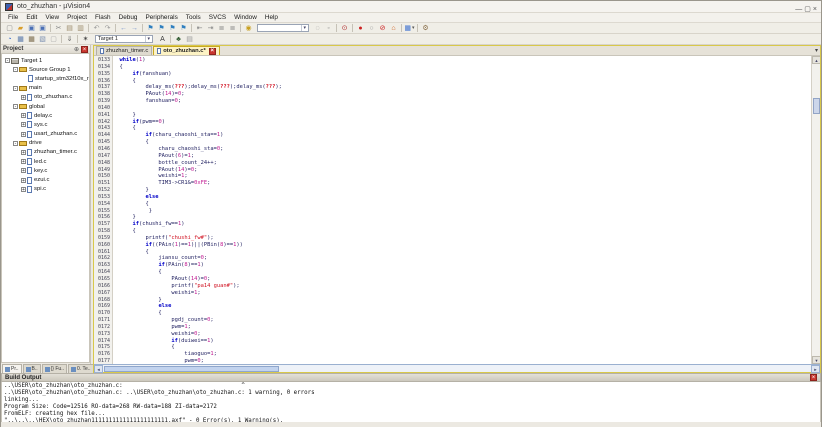  What do you see at coordinates (45, 152) in the screenshot?
I see `tree-item-zhuzhan-timer-c: + zhuzhan_timer.c` at bounding box center [45, 152].